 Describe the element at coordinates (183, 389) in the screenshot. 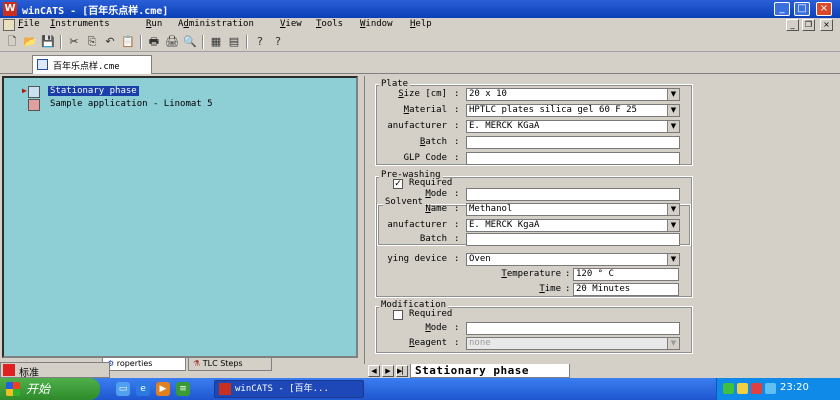

I see `quicklaunch-icon: ≡` at that location.